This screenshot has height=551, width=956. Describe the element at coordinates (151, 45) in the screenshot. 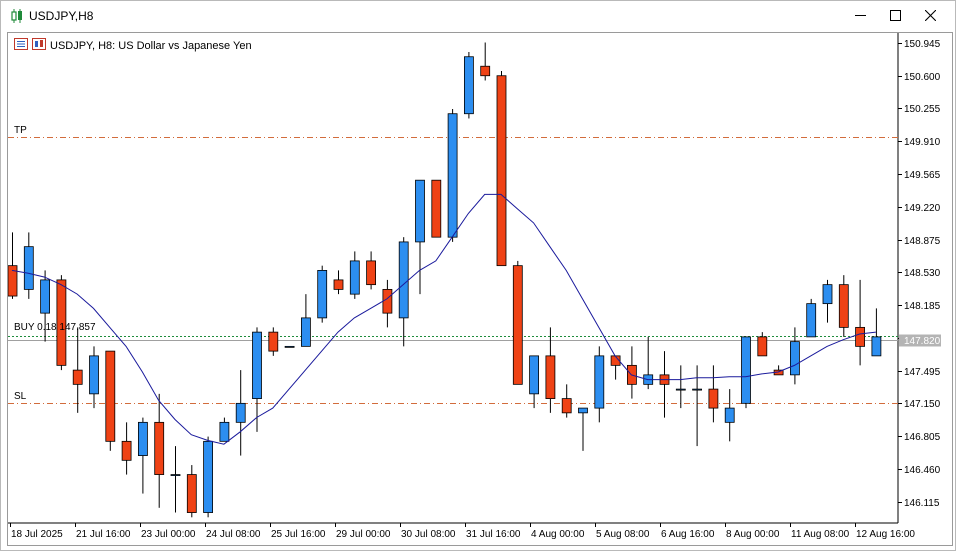

I see `chart-symbol-description: USDJPY, H8: US Dollar vs Japanese Yen` at that location.